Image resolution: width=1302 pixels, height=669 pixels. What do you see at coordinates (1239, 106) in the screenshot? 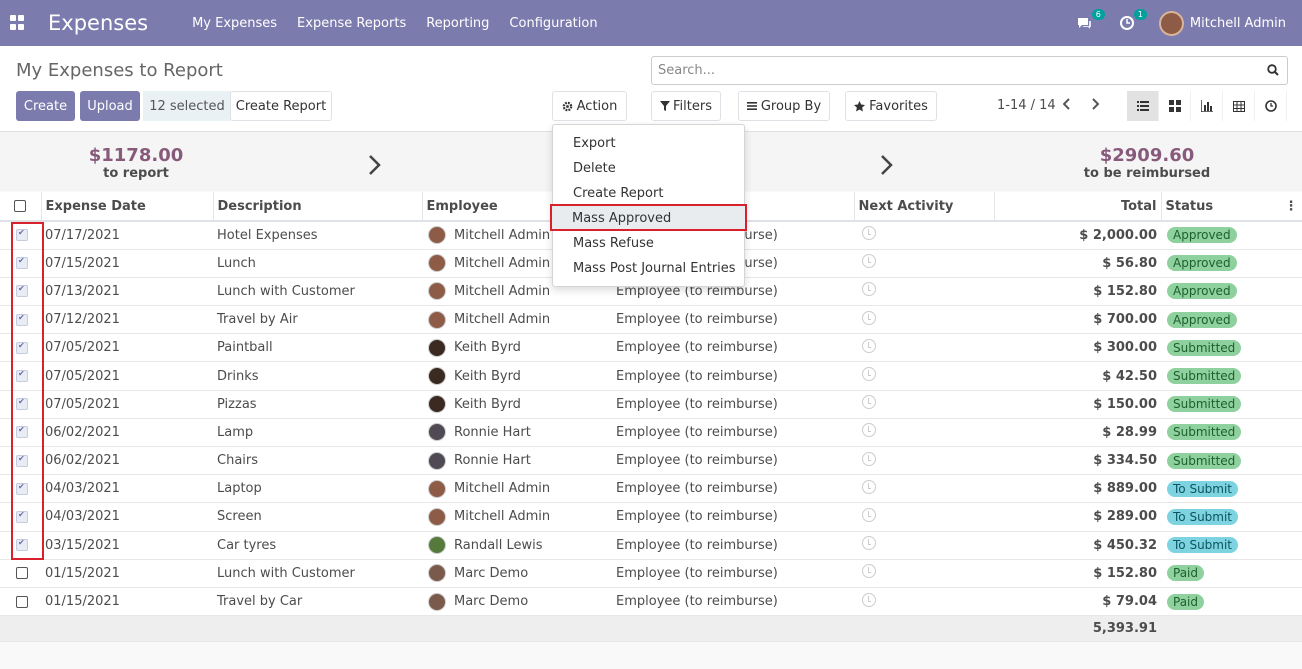
I see `pivot-view-icon` at bounding box center [1239, 106].